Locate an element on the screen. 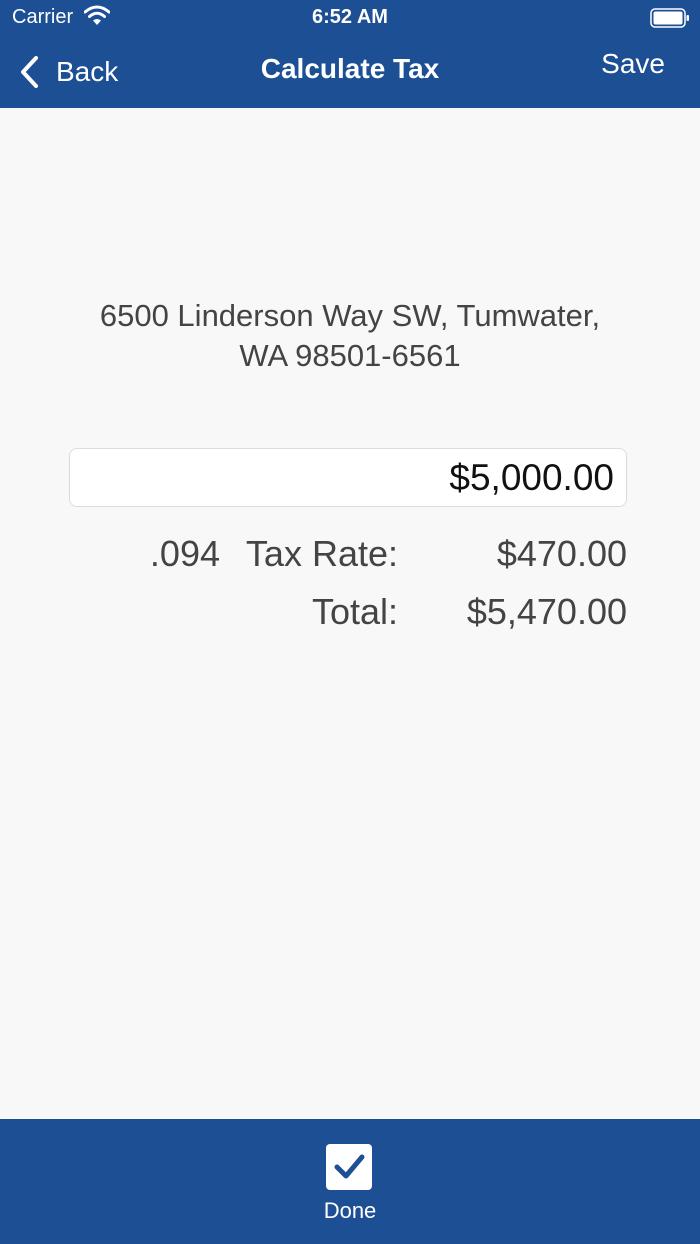 This screenshot has height=1244, width=700. status-time: 6:52 AM is located at coordinates (350, 17).